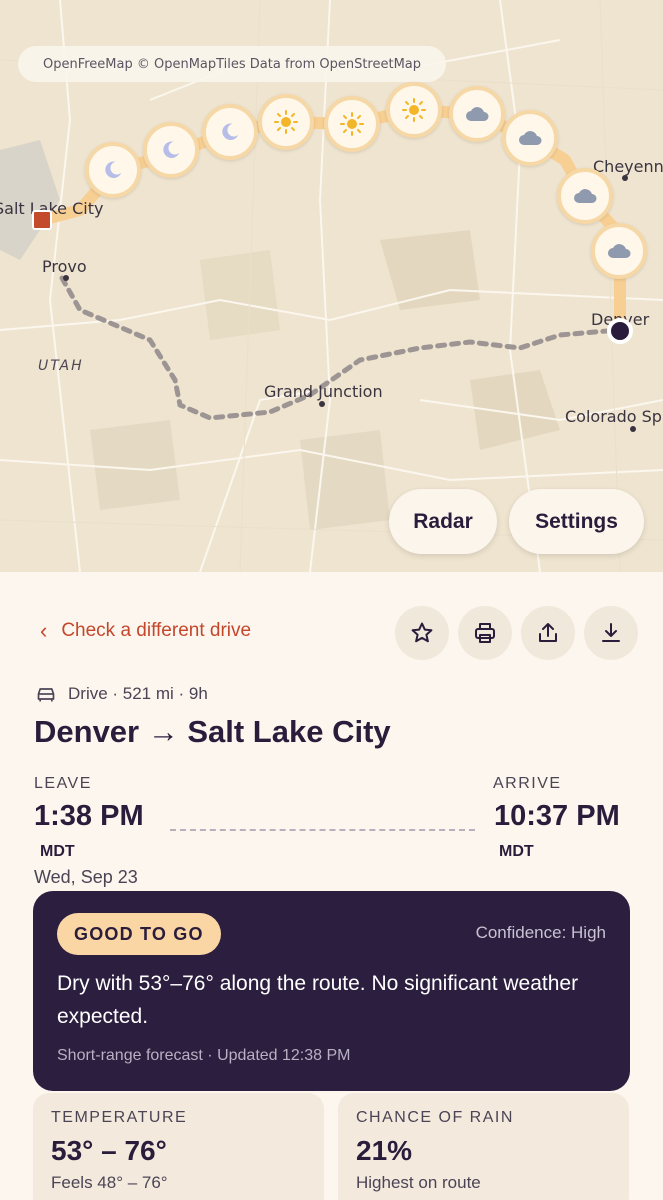  I want to click on destination-marker, so click(620, 331).